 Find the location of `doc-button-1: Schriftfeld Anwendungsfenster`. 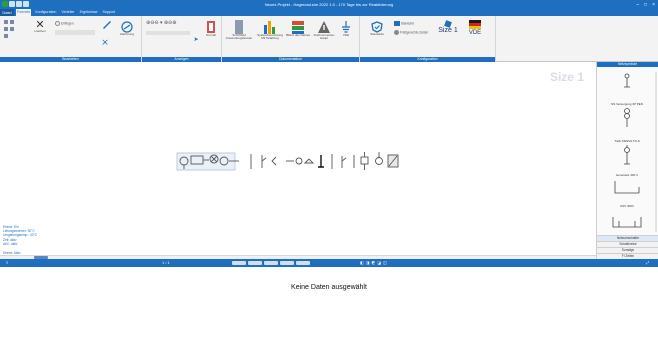

doc-button-1: Schriftfeld Anwendungsfenster is located at coordinates (239, 30).